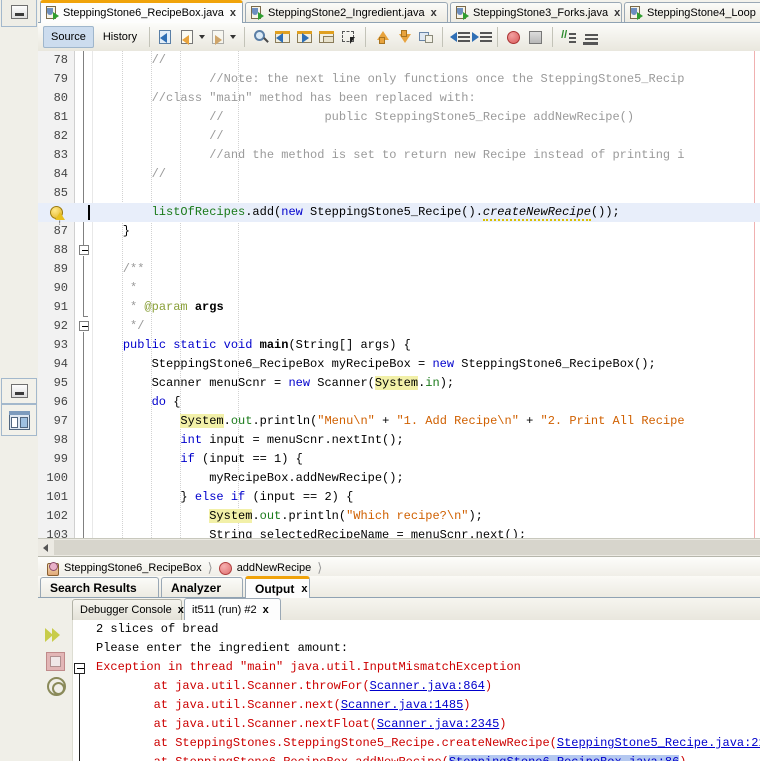 The height and width of the screenshot is (761, 760). What do you see at coordinates (327, 37) in the screenshot?
I see `toggle-bookmark-icon` at bounding box center [327, 37].